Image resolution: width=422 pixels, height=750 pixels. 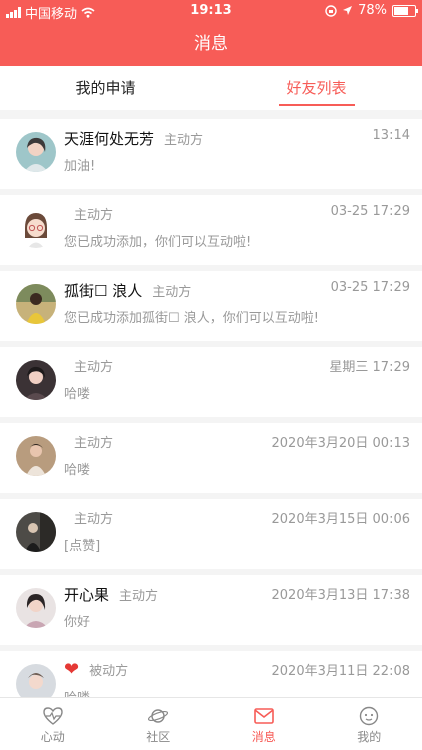 What do you see at coordinates (341, 443) in the screenshot?
I see `message-time: 2020年3月20日 00:13` at bounding box center [341, 443].